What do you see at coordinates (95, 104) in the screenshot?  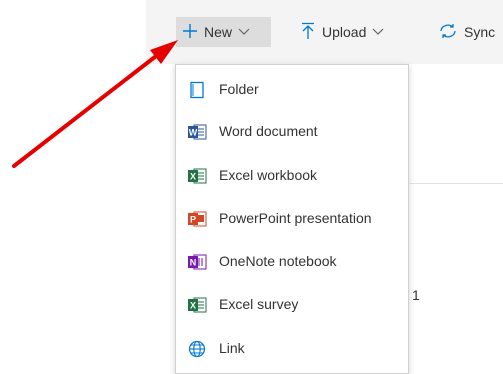 I see `annotation-arrow` at bounding box center [95, 104].